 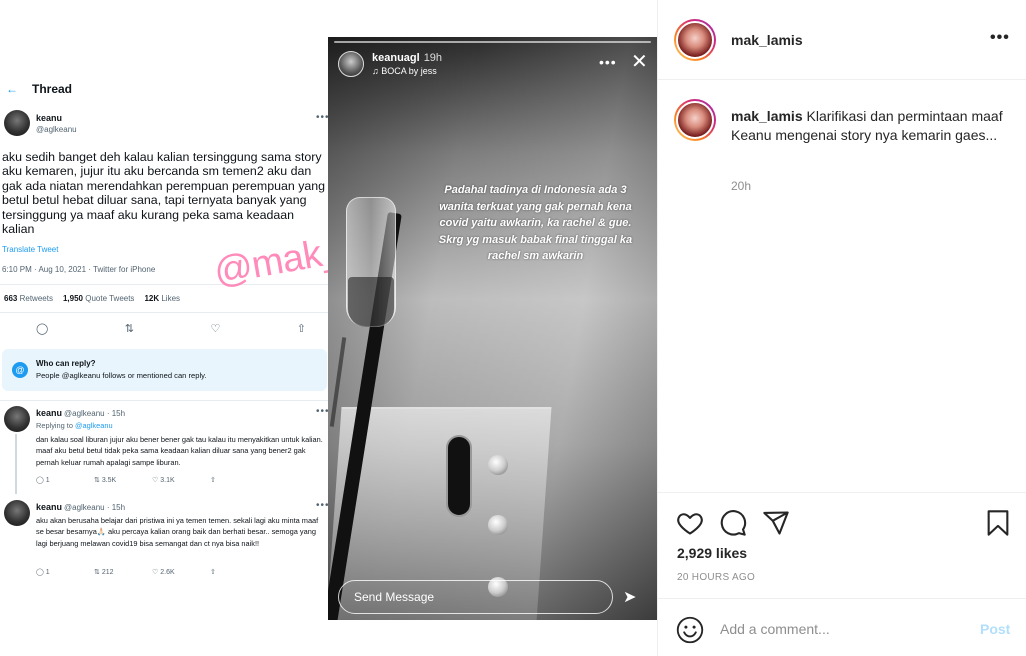 I want to click on reply-actions: ◯ 1 ⇅ 212 ♡ 2.6K ⇧, so click(x=156, y=572).